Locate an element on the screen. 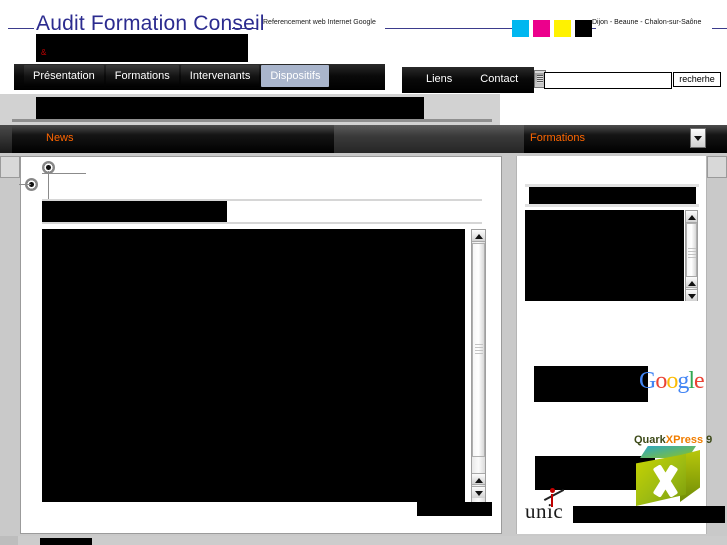  tab-formations: Formations is located at coordinates (142, 76).